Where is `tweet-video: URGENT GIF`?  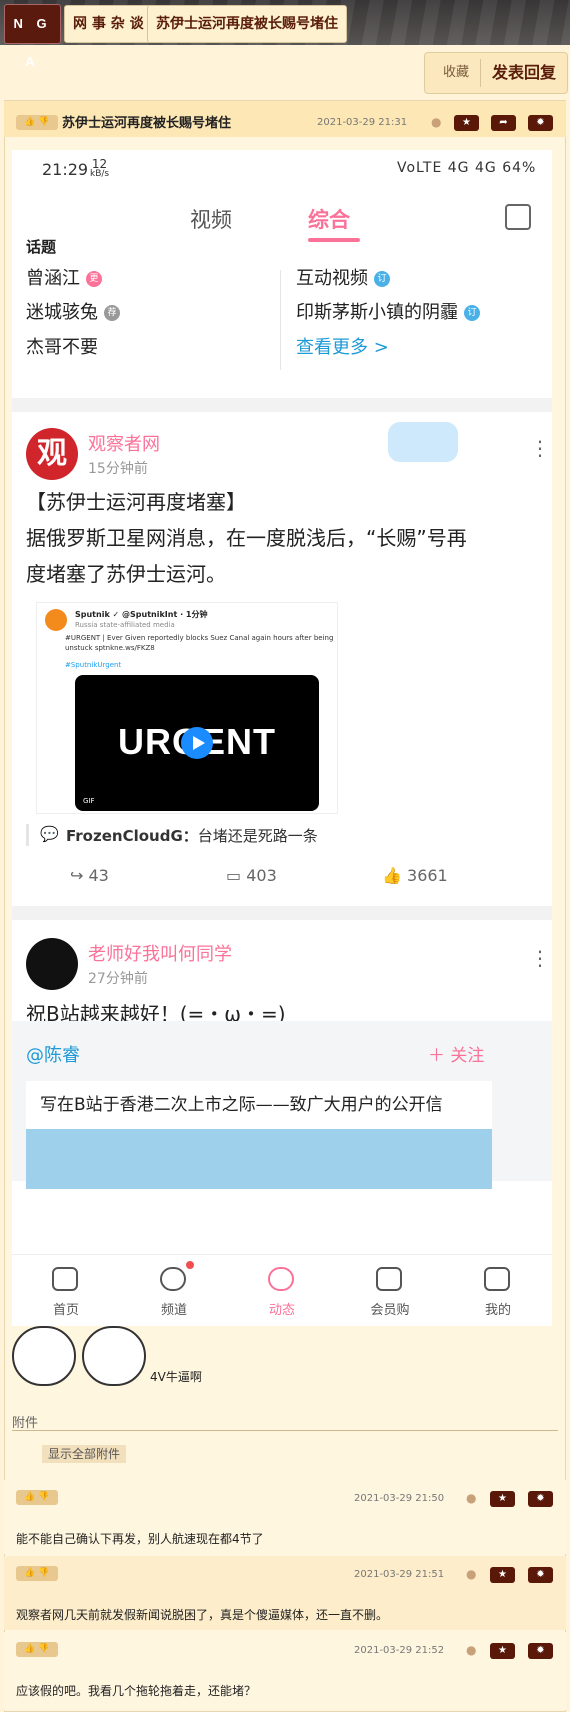
tweet-video: URGENT GIF is located at coordinates (197, 743).